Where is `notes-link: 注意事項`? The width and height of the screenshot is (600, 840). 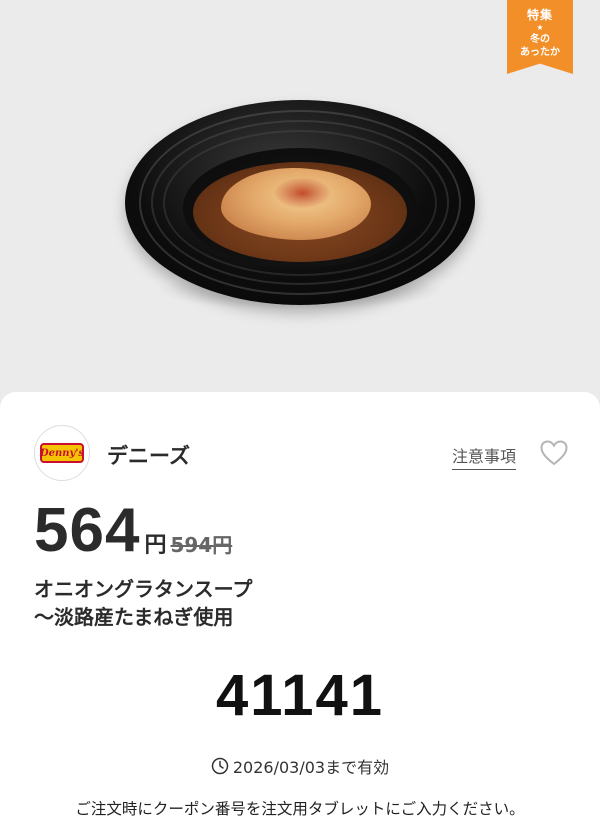 notes-link: 注意事項 is located at coordinates (484, 456).